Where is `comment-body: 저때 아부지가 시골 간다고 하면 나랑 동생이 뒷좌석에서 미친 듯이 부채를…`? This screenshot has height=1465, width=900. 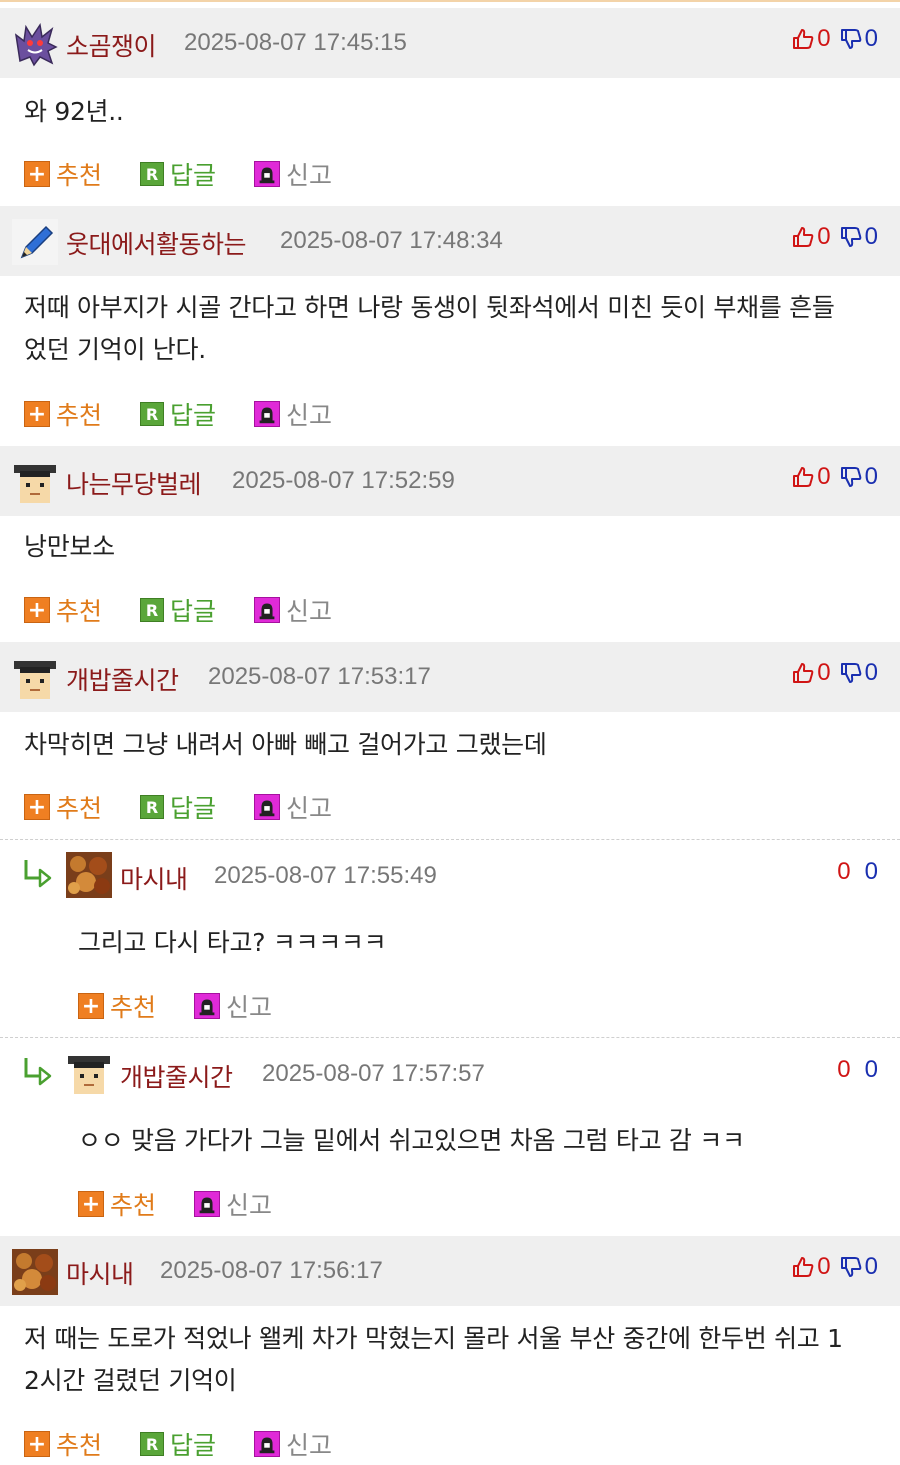 comment-body: 저때 아부지가 시골 간다고 하면 나랑 동생이 뒷좌석에서 미친 듯이 부채를… is located at coordinates (451, 329).